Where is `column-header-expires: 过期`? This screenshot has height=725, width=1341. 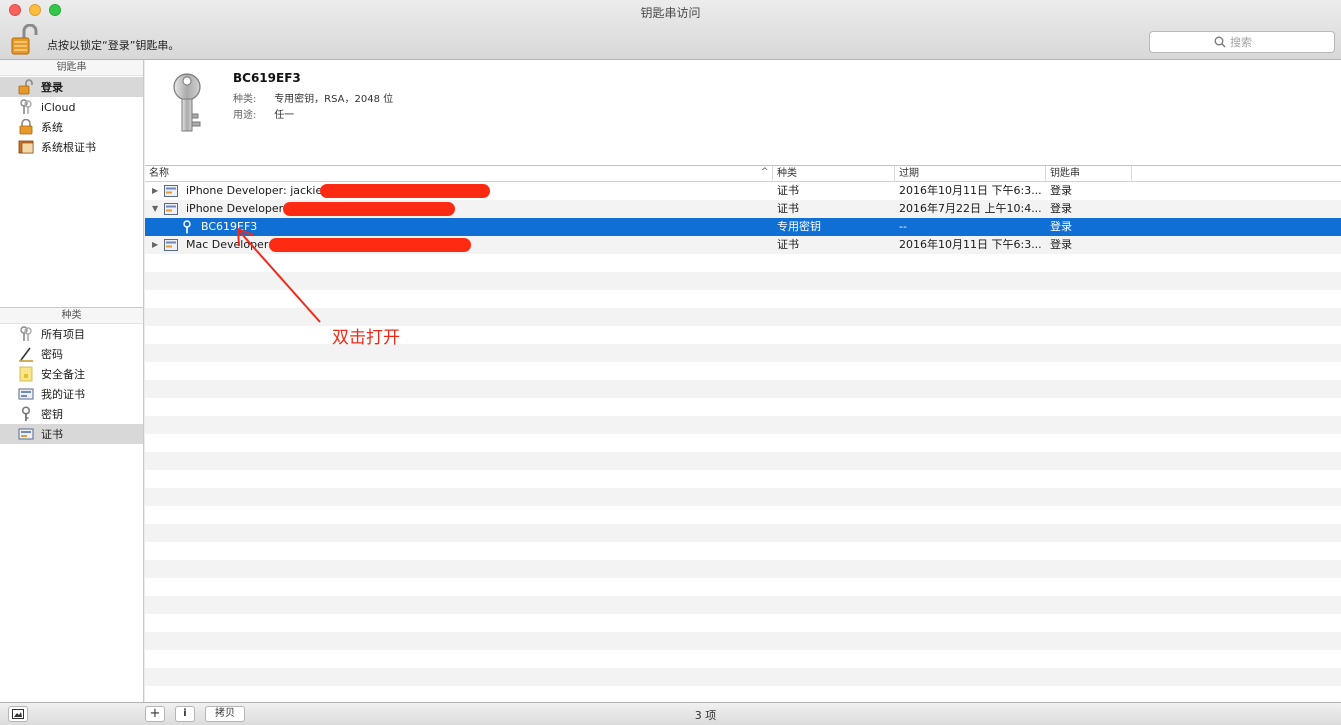
column-header-expires: 过期 is located at coordinates (970, 174).